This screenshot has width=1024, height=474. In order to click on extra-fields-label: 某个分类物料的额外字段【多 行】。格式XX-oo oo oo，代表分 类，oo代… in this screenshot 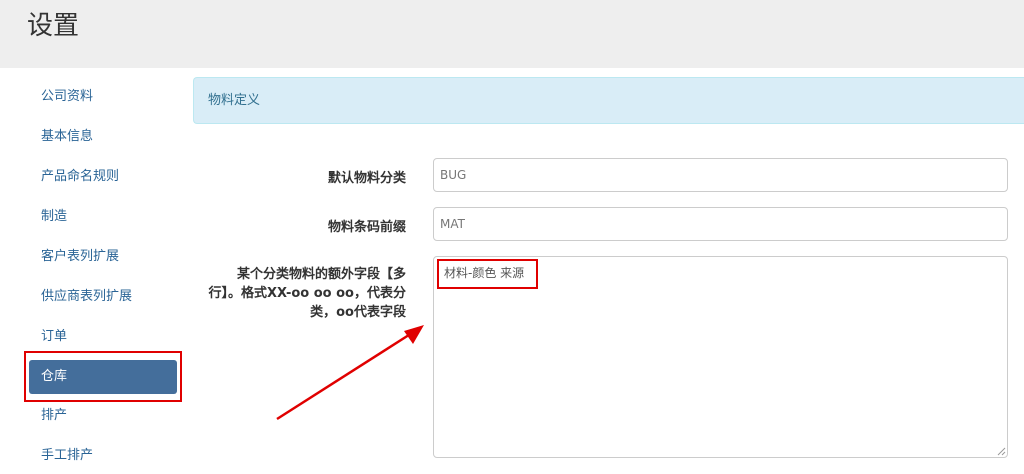, I will do `click(307, 293)`.